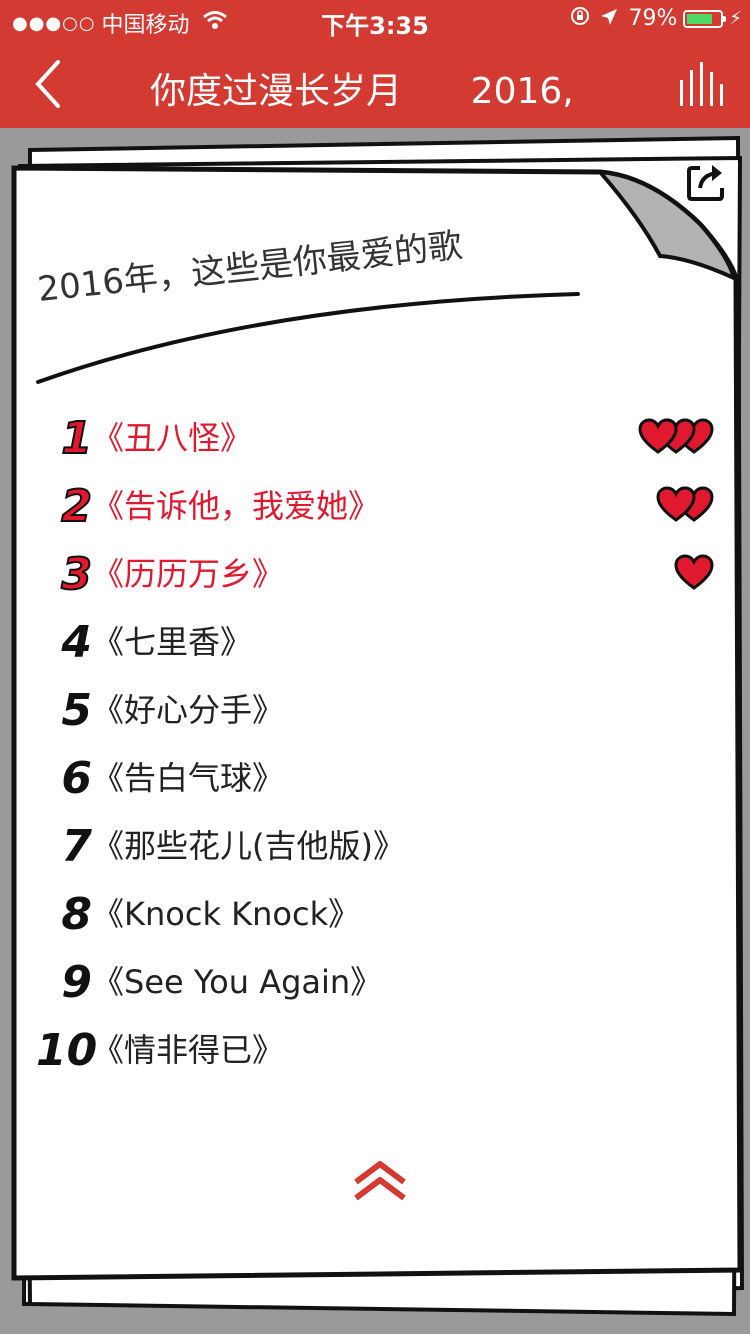 The width and height of the screenshot is (750, 1334). What do you see at coordinates (248, 846) in the screenshot?
I see `song-title: 《那些花儿(吉他版)》` at bounding box center [248, 846].